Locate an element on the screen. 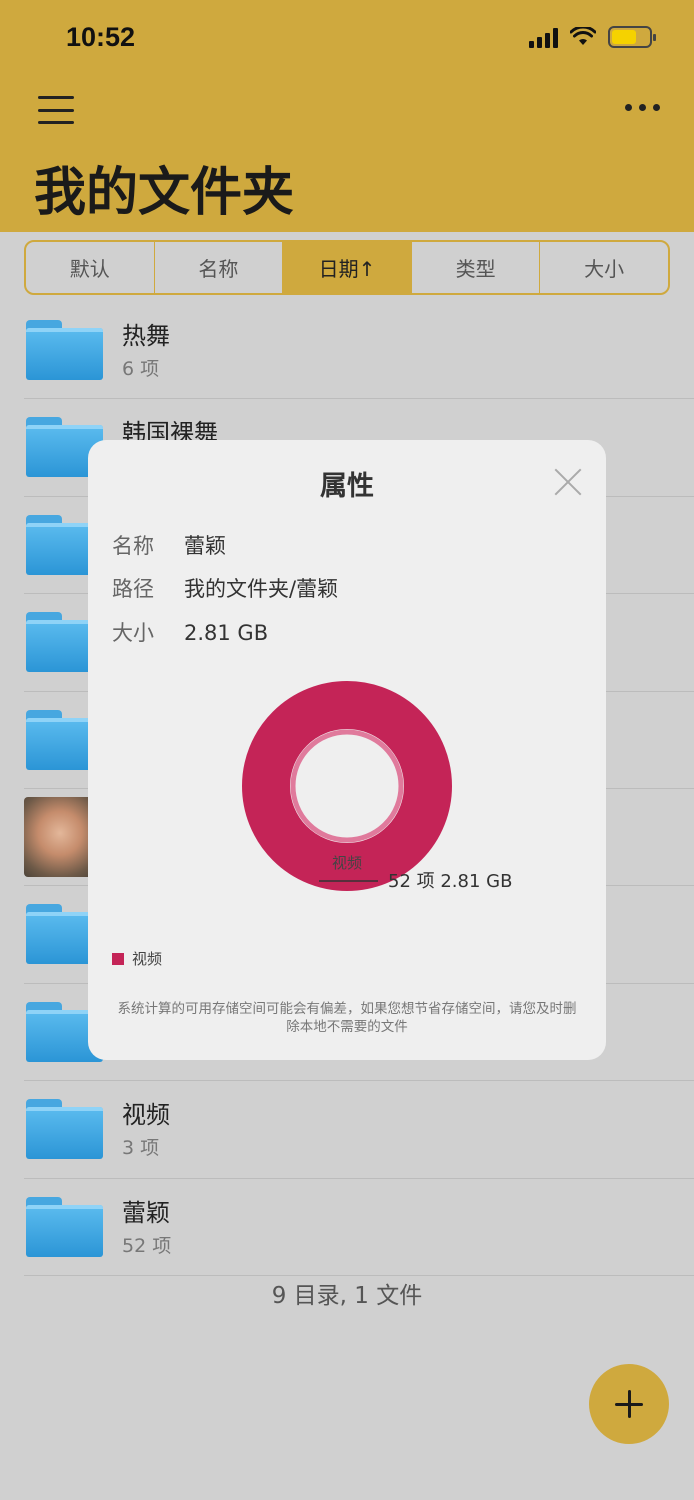 The width and height of the screenshot is (694, 1500). slice-value-label: 52 项 2.81 GB is located at coordinates (450, 881).